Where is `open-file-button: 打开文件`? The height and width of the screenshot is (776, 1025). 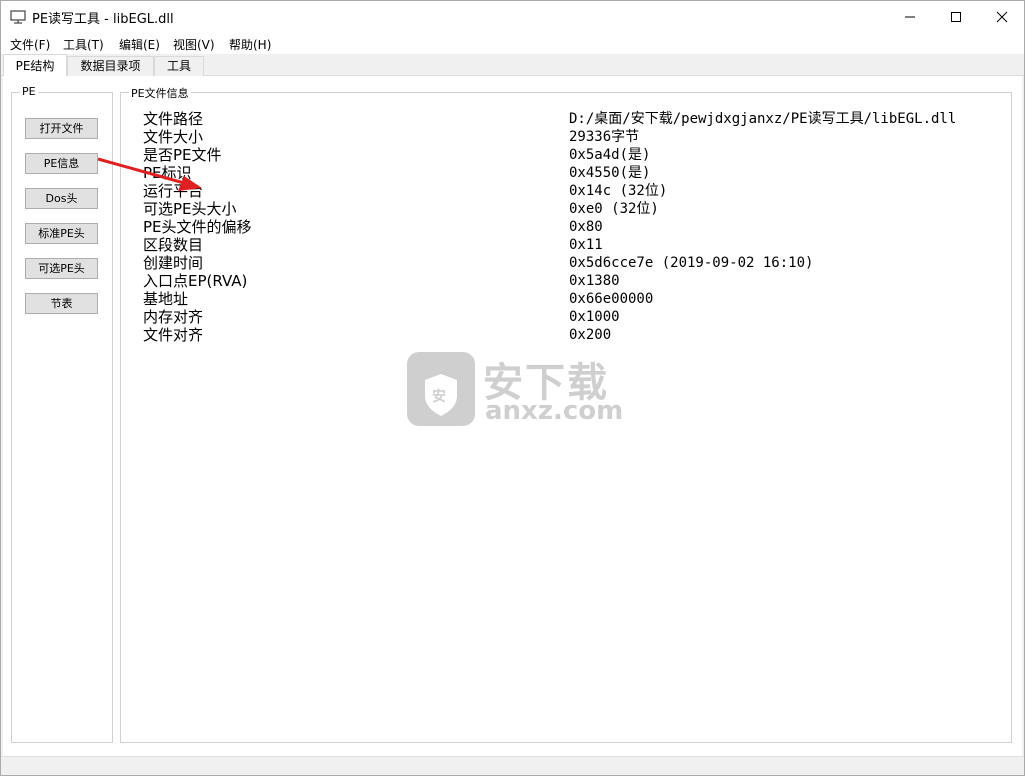 open-file-button: 打开文件 is located at coordinates (61, 128).